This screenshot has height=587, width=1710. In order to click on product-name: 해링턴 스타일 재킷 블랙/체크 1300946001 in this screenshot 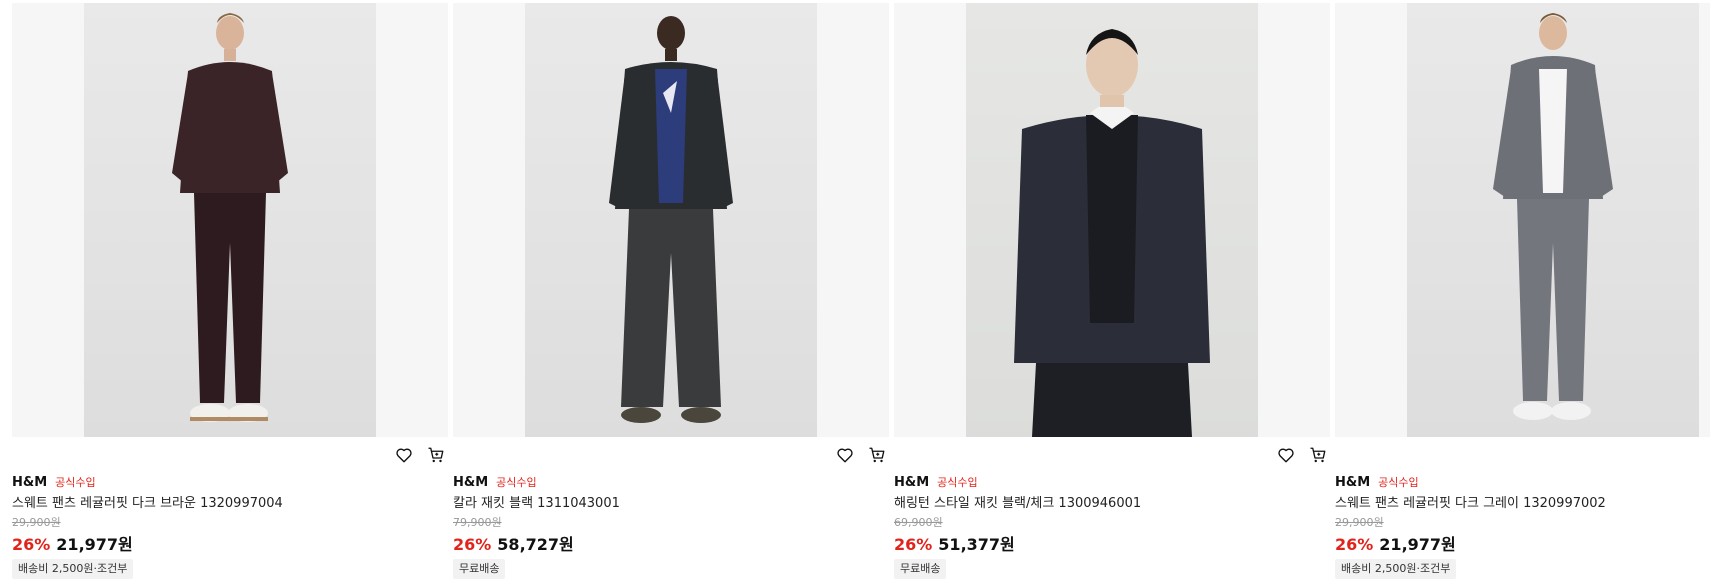, I will do `click(1112, 504)`.